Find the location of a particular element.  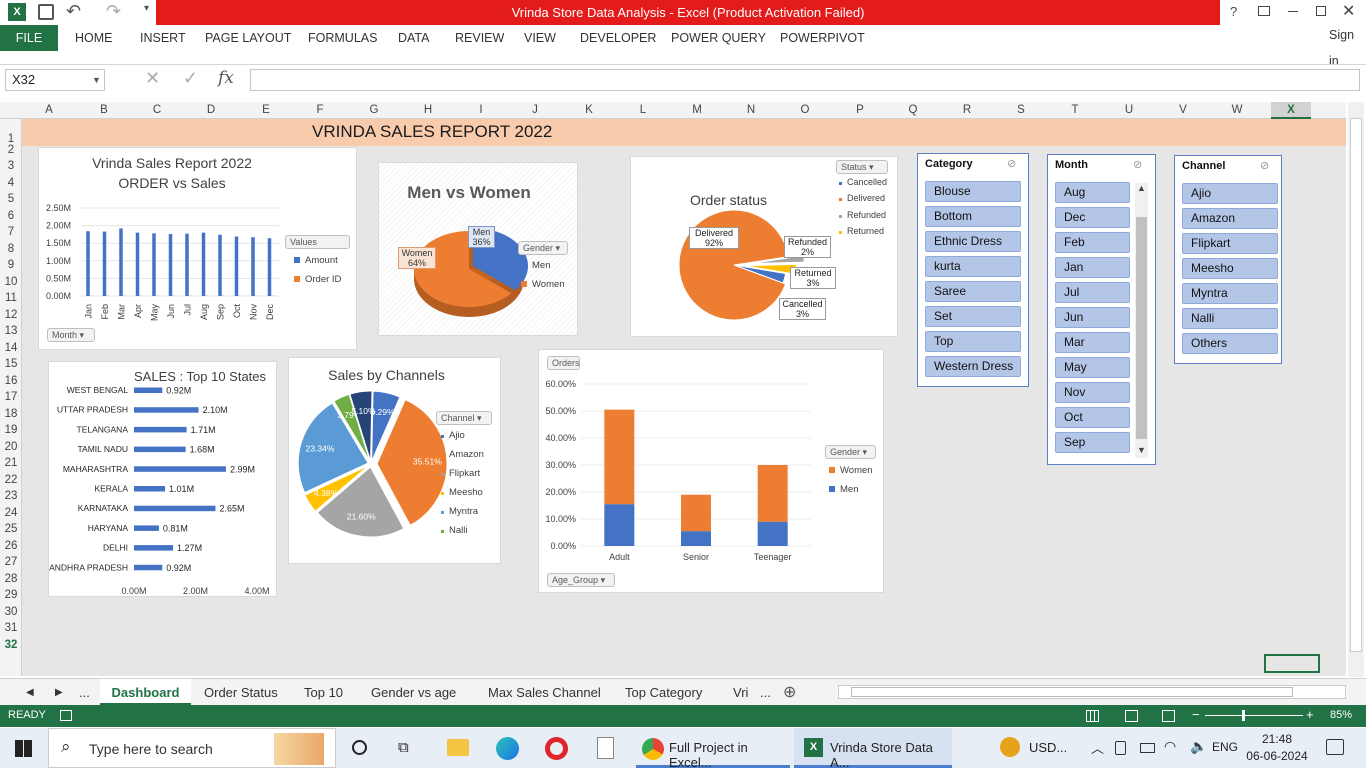

notification-center-icon is located at coordinates (1335, 747).